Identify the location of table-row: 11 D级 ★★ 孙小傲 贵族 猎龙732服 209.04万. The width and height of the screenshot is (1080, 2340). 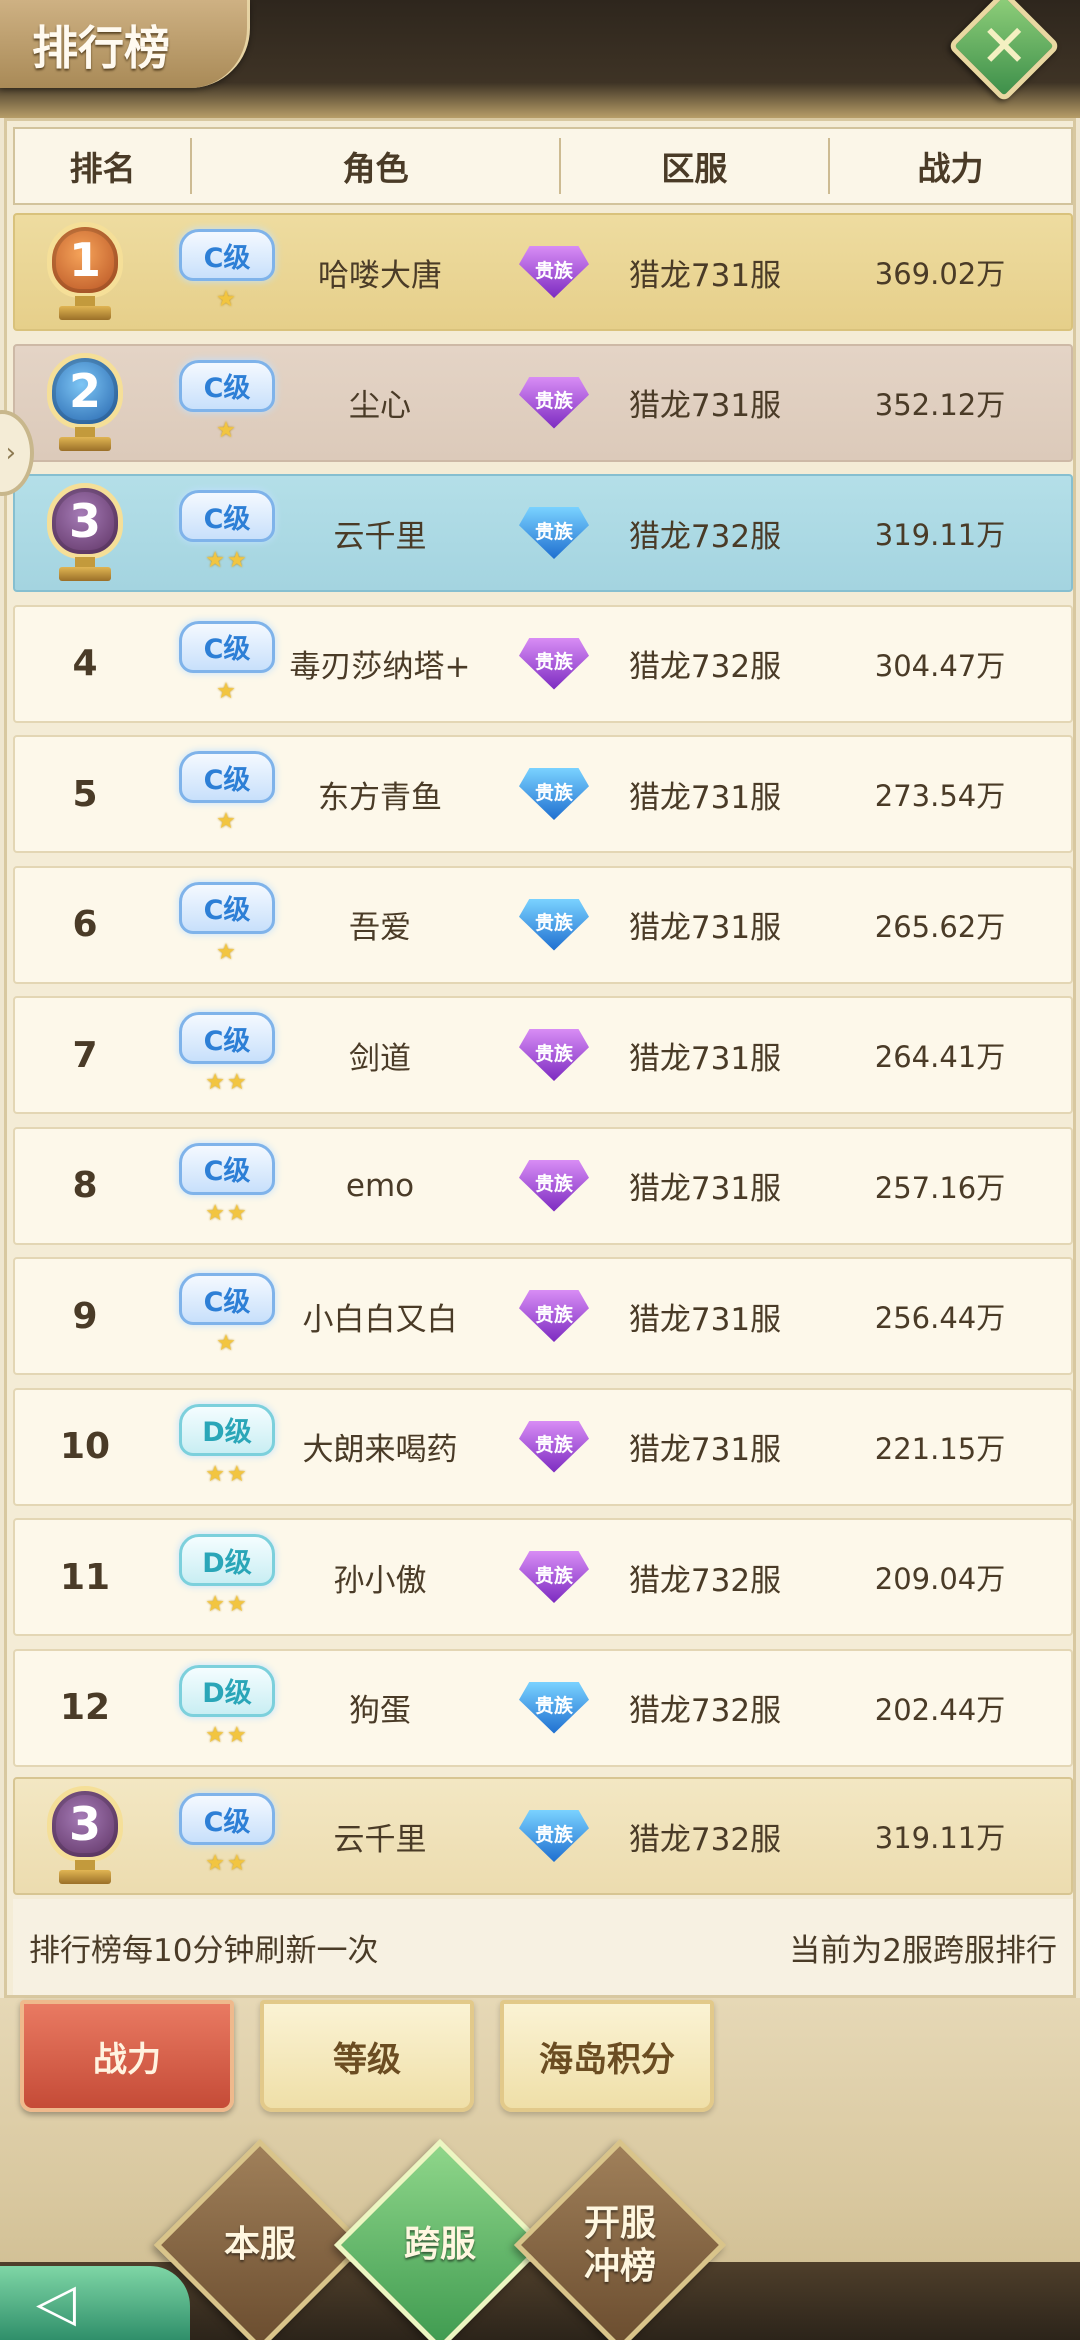
(543, 1577).